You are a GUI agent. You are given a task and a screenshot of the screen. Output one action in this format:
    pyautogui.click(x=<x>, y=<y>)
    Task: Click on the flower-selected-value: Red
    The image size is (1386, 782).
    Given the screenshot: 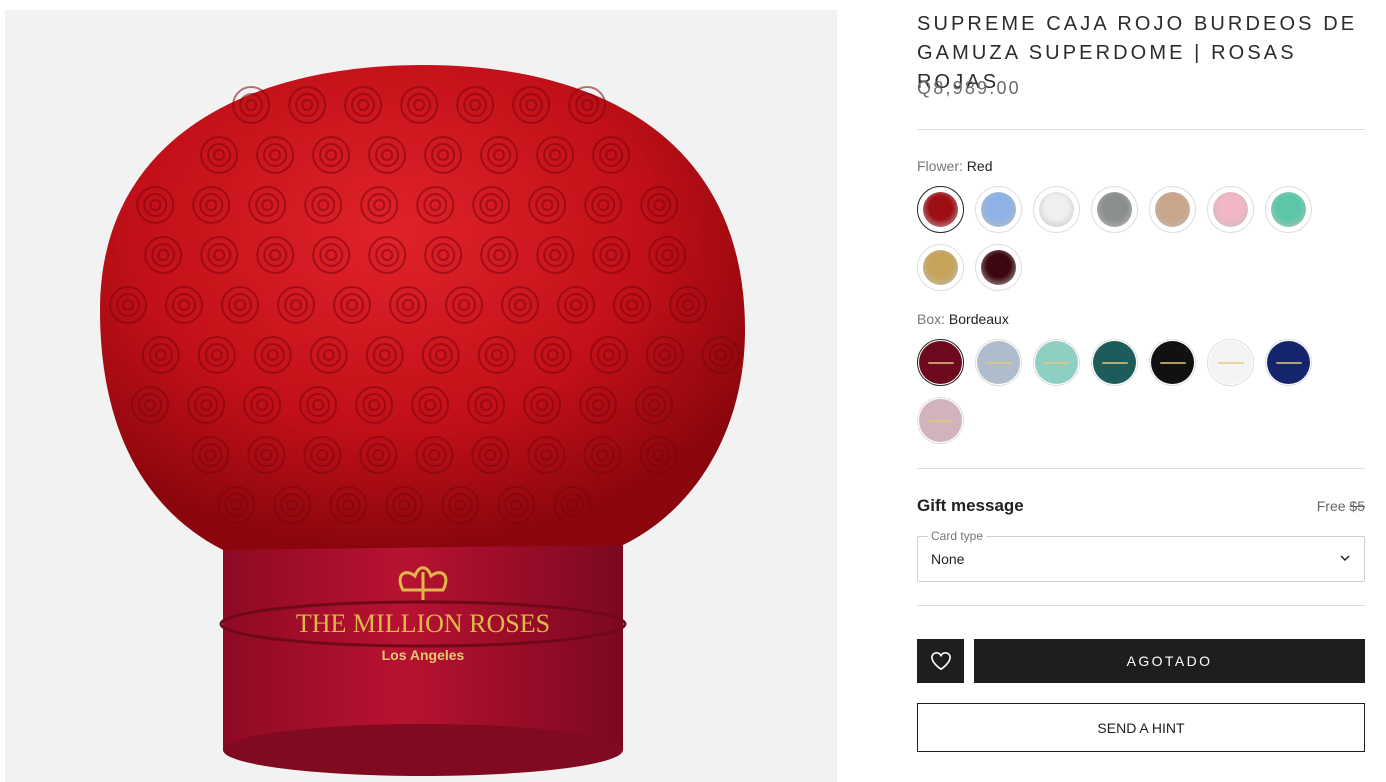 What is the action you would take?
    pyautogui.click(x=979, y=166)
    